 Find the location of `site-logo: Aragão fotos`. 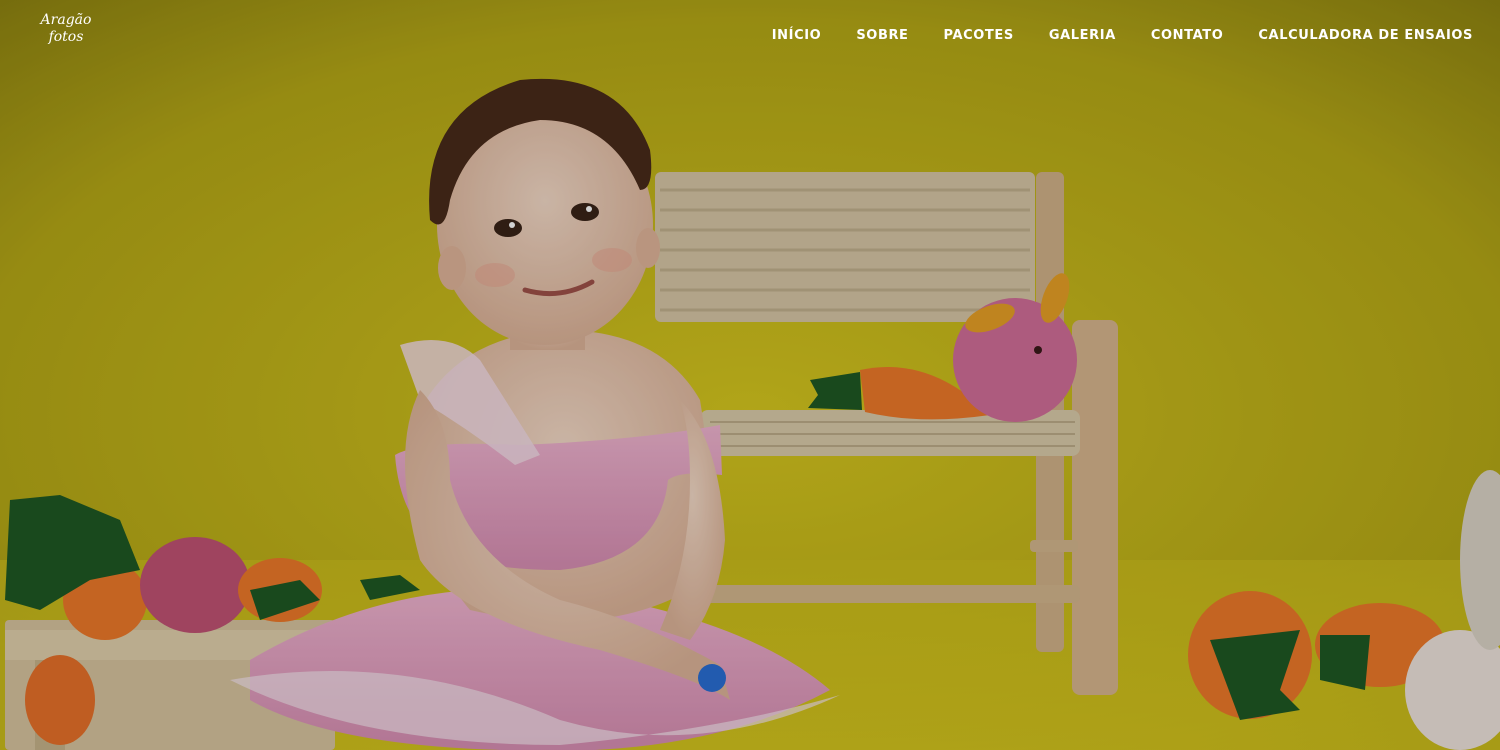

site-logo: Aragão fotos is located at coordinates (66, 34).